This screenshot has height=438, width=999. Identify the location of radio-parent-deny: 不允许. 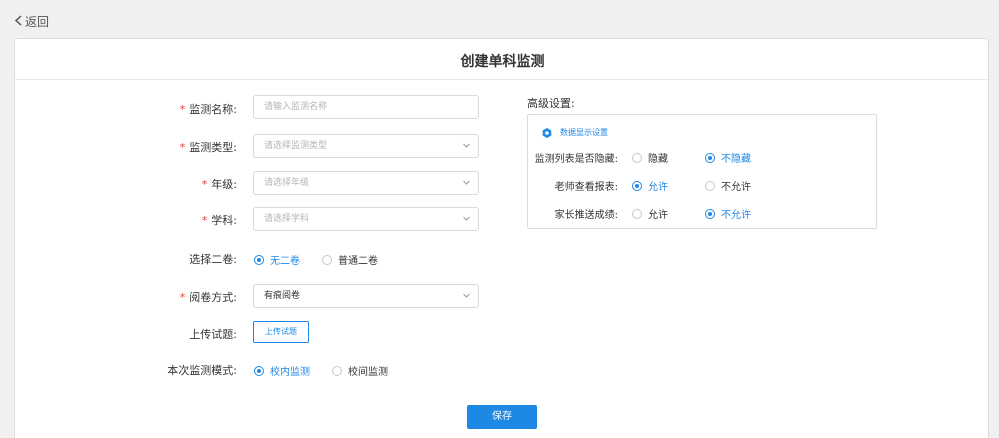
(728, 213).